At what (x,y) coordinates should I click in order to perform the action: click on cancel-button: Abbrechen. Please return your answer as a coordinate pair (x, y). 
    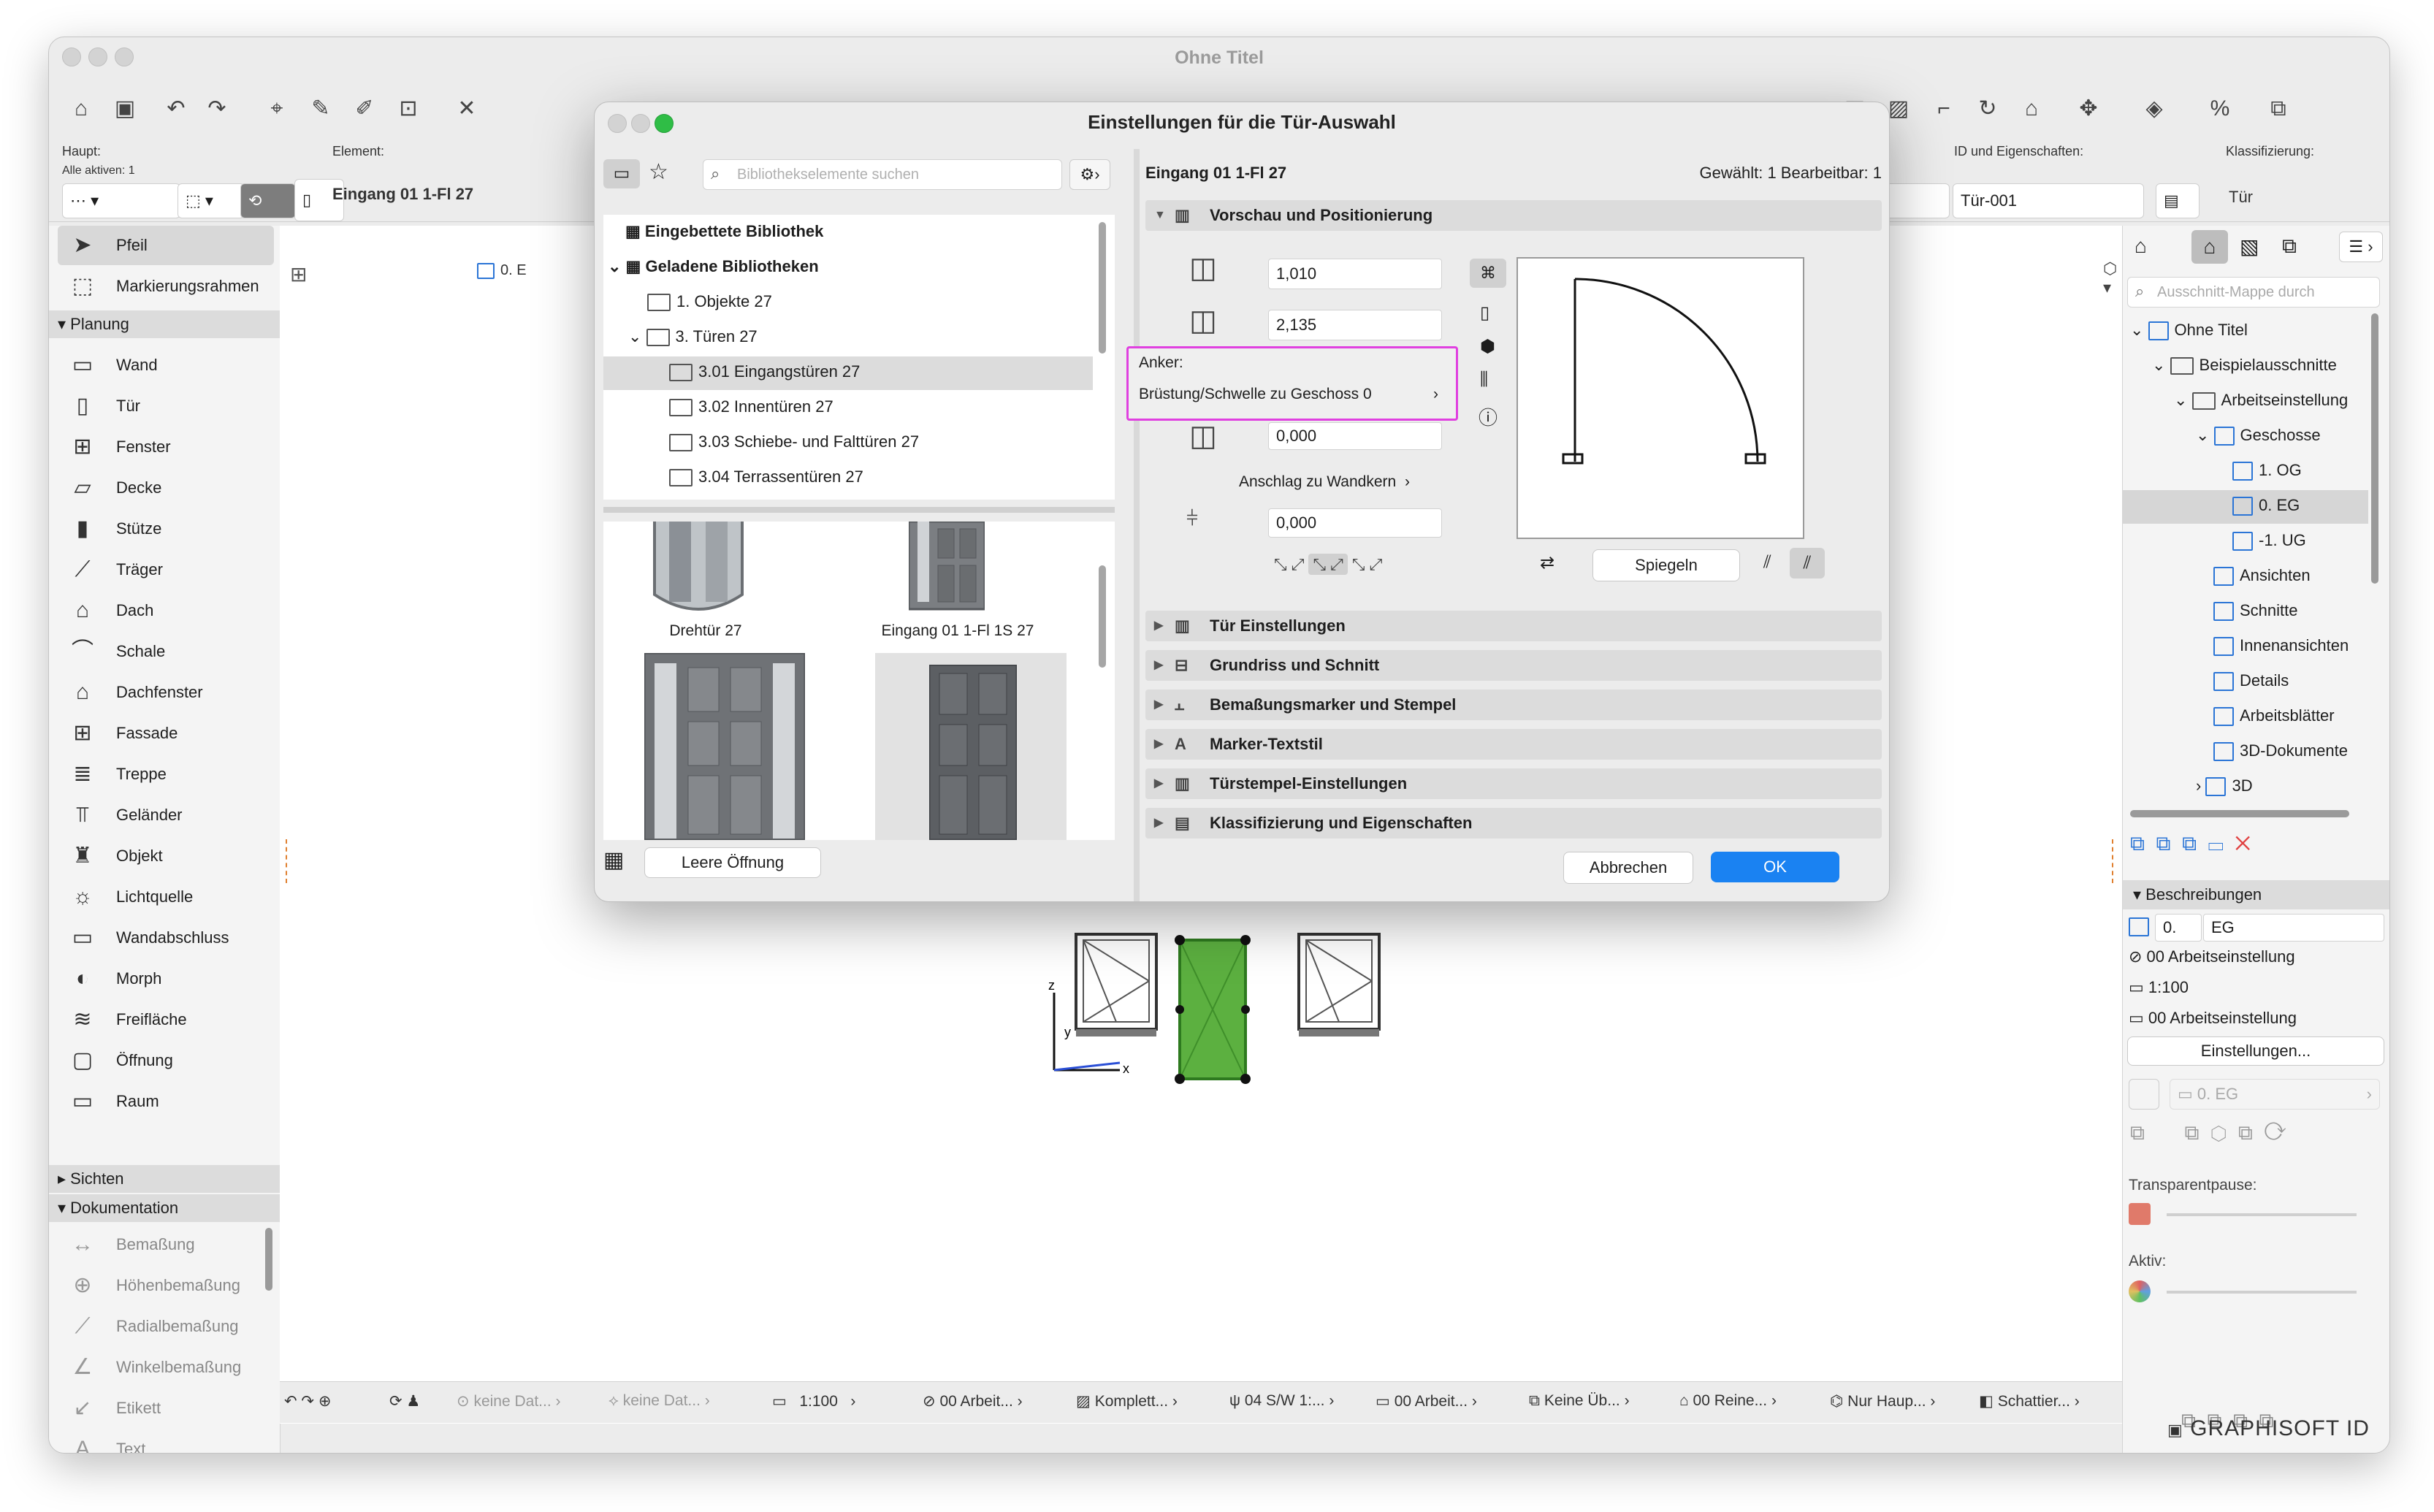
    Looking at the image, I should click on (1628, 868).